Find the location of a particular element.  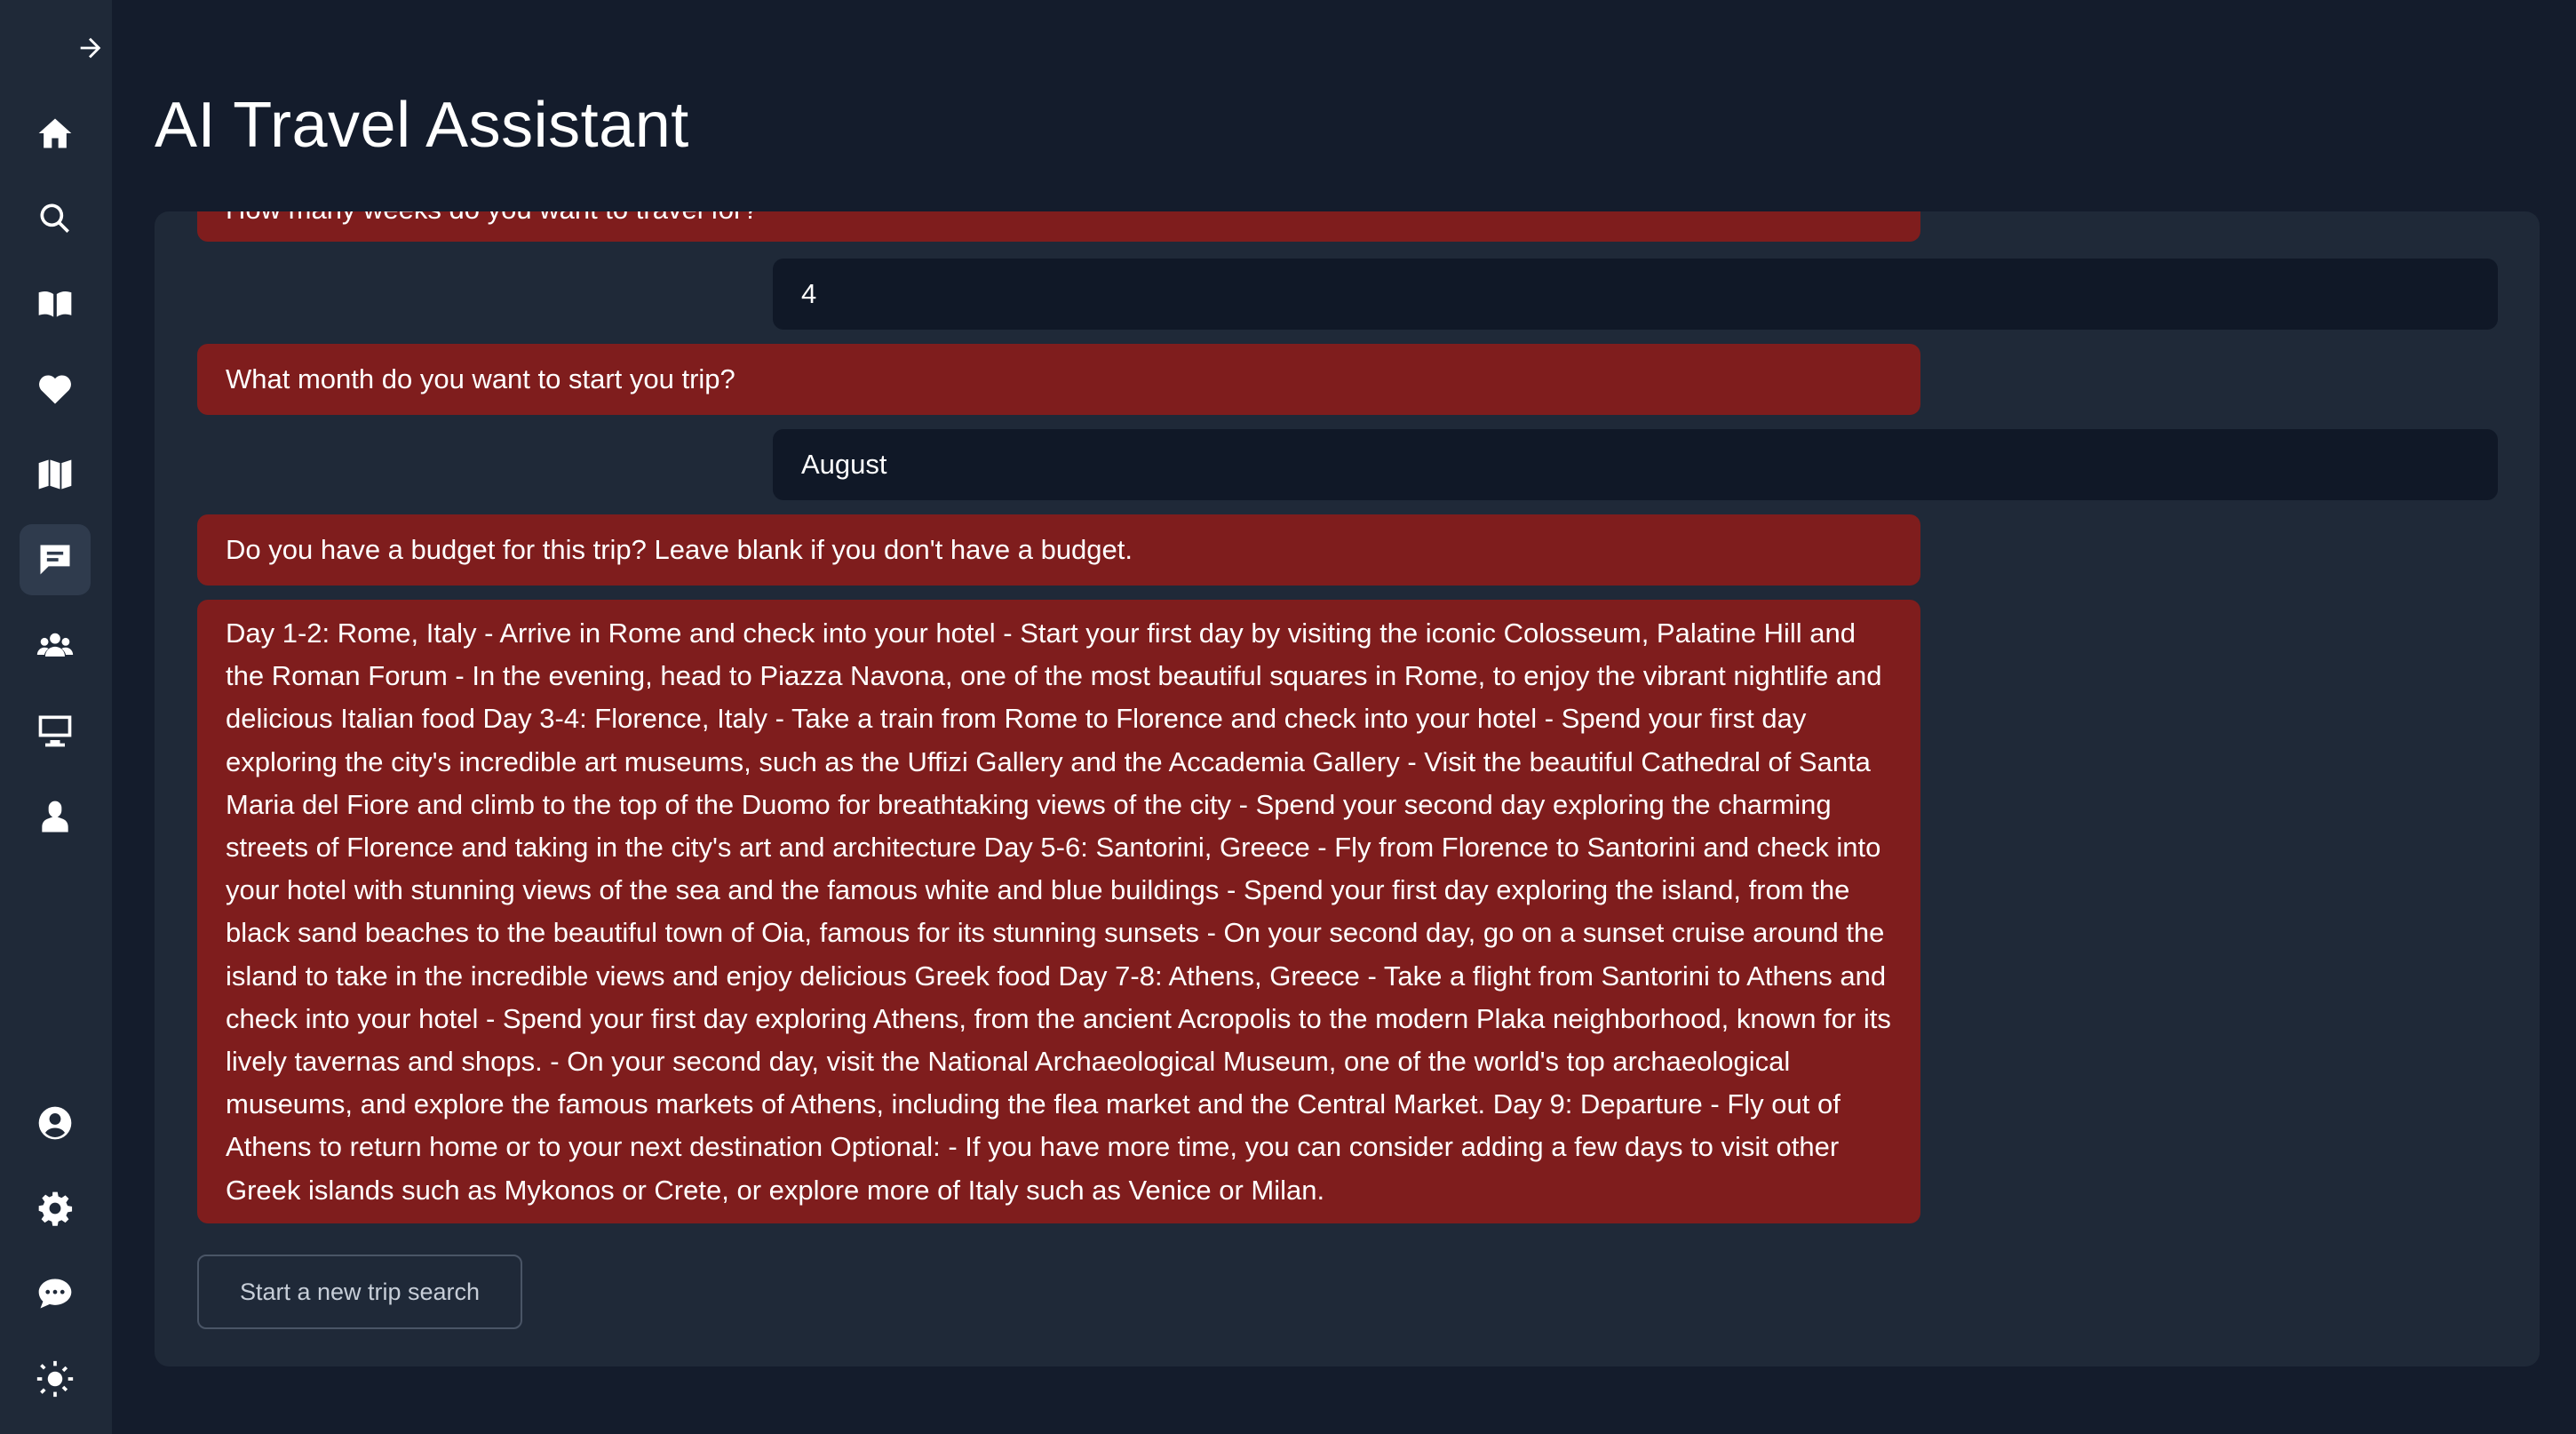

sidebar-item-community is located at coordinates (55, 645).